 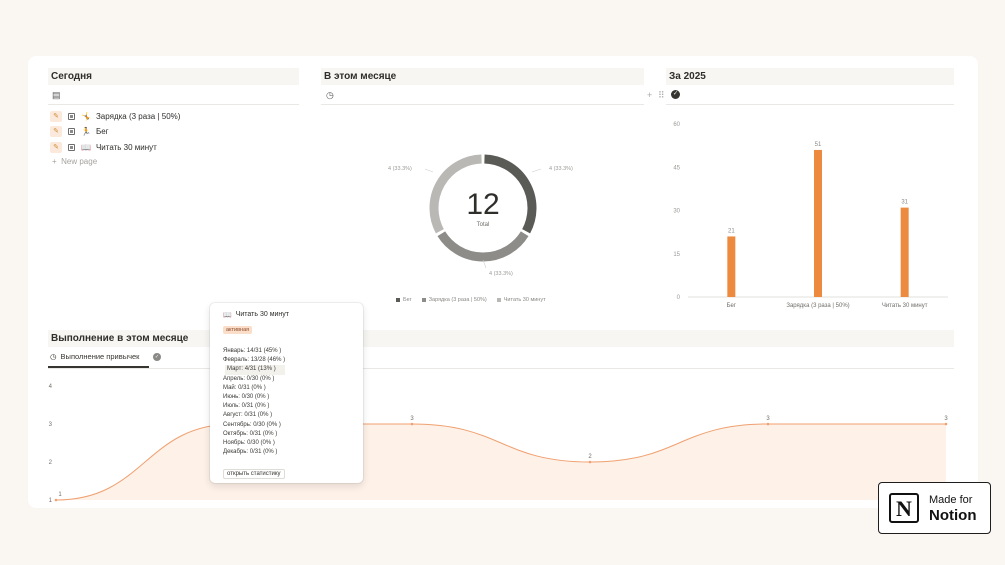 I want to click on badge-line2: Notion, so click(x=953, y=515).